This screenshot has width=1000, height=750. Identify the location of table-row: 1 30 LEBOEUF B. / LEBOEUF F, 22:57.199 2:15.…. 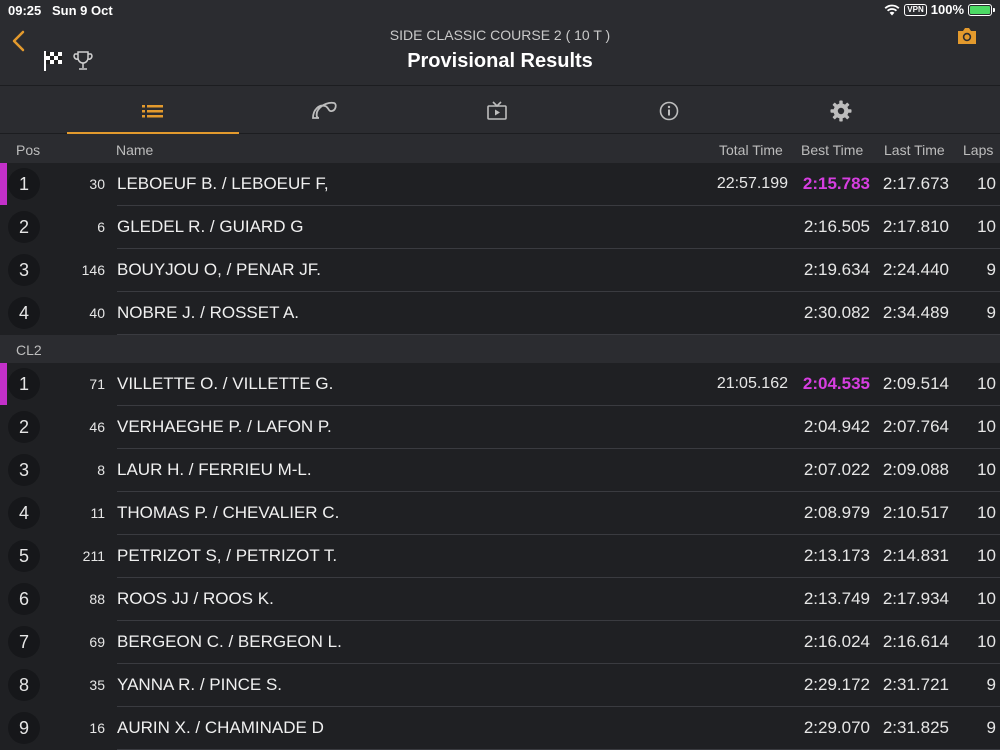
(500, 184).